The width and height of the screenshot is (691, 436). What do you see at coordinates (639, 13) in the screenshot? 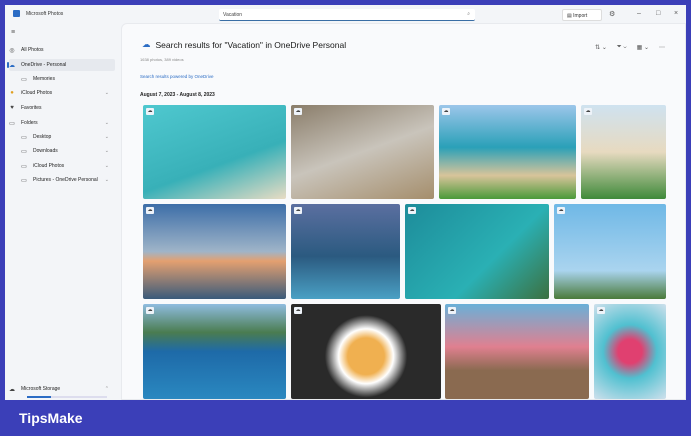
I see `minimize-button: –` at bounding box center [639, 13].